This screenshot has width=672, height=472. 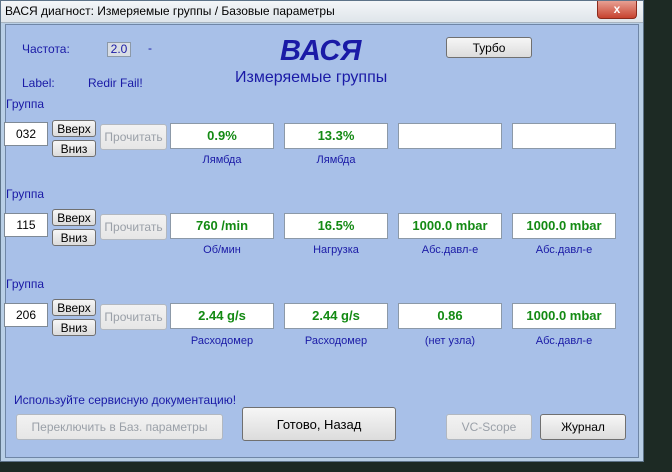 What do you see at coordinates (26, 225) in the screenshot?
I see `group-number-input: 115` at bounding box center [26, 225].